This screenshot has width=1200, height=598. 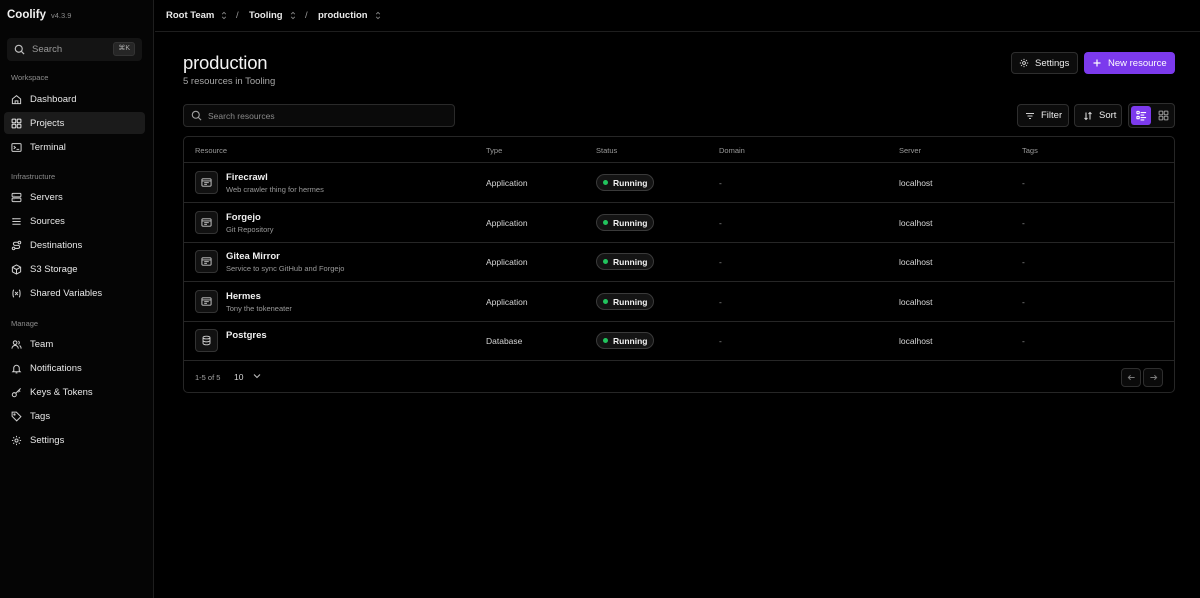 I want to click on database-icon, so click(x=206, y=340).